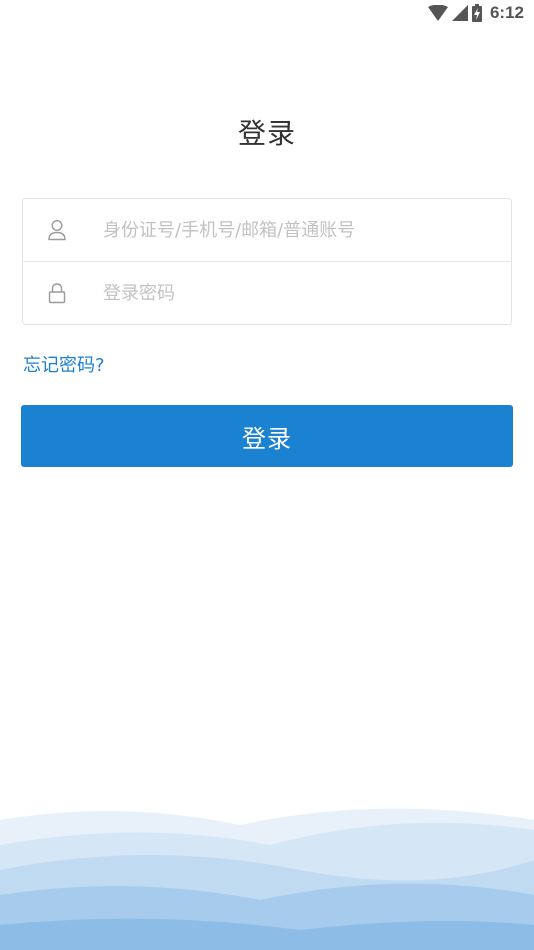 The width and height of the screenshot is (534, 950). What do you see at coordinates (267, 14) in the screenshot?
I see `status-bar: 6:12` at bounding box center [267, 14].